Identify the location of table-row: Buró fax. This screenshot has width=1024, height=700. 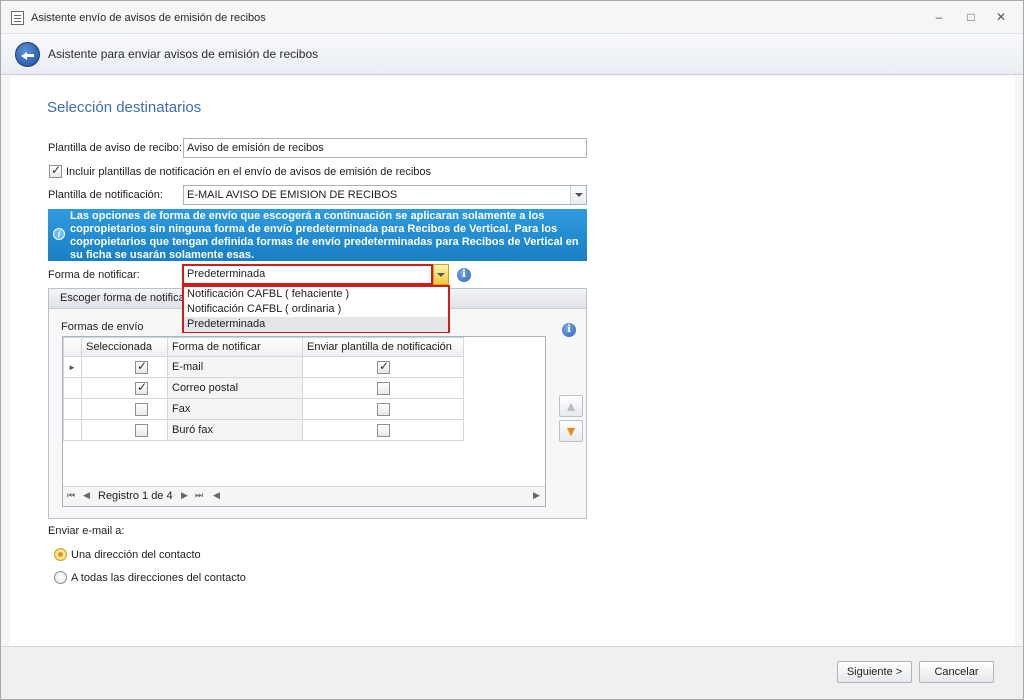
(263, 430).